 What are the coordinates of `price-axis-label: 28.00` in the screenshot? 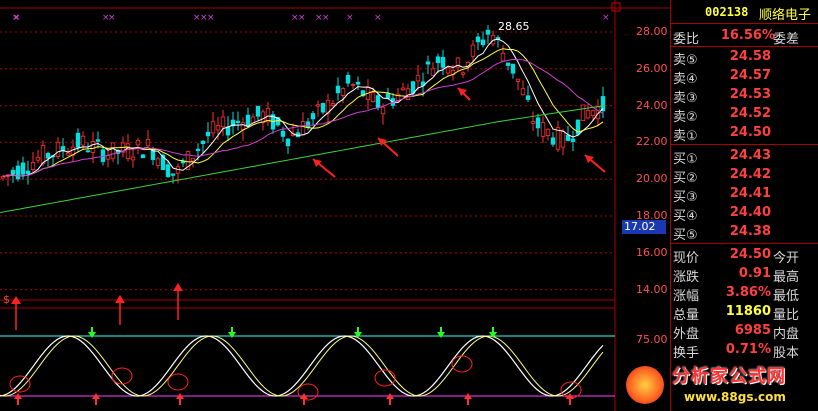 It's located at (652, 31).